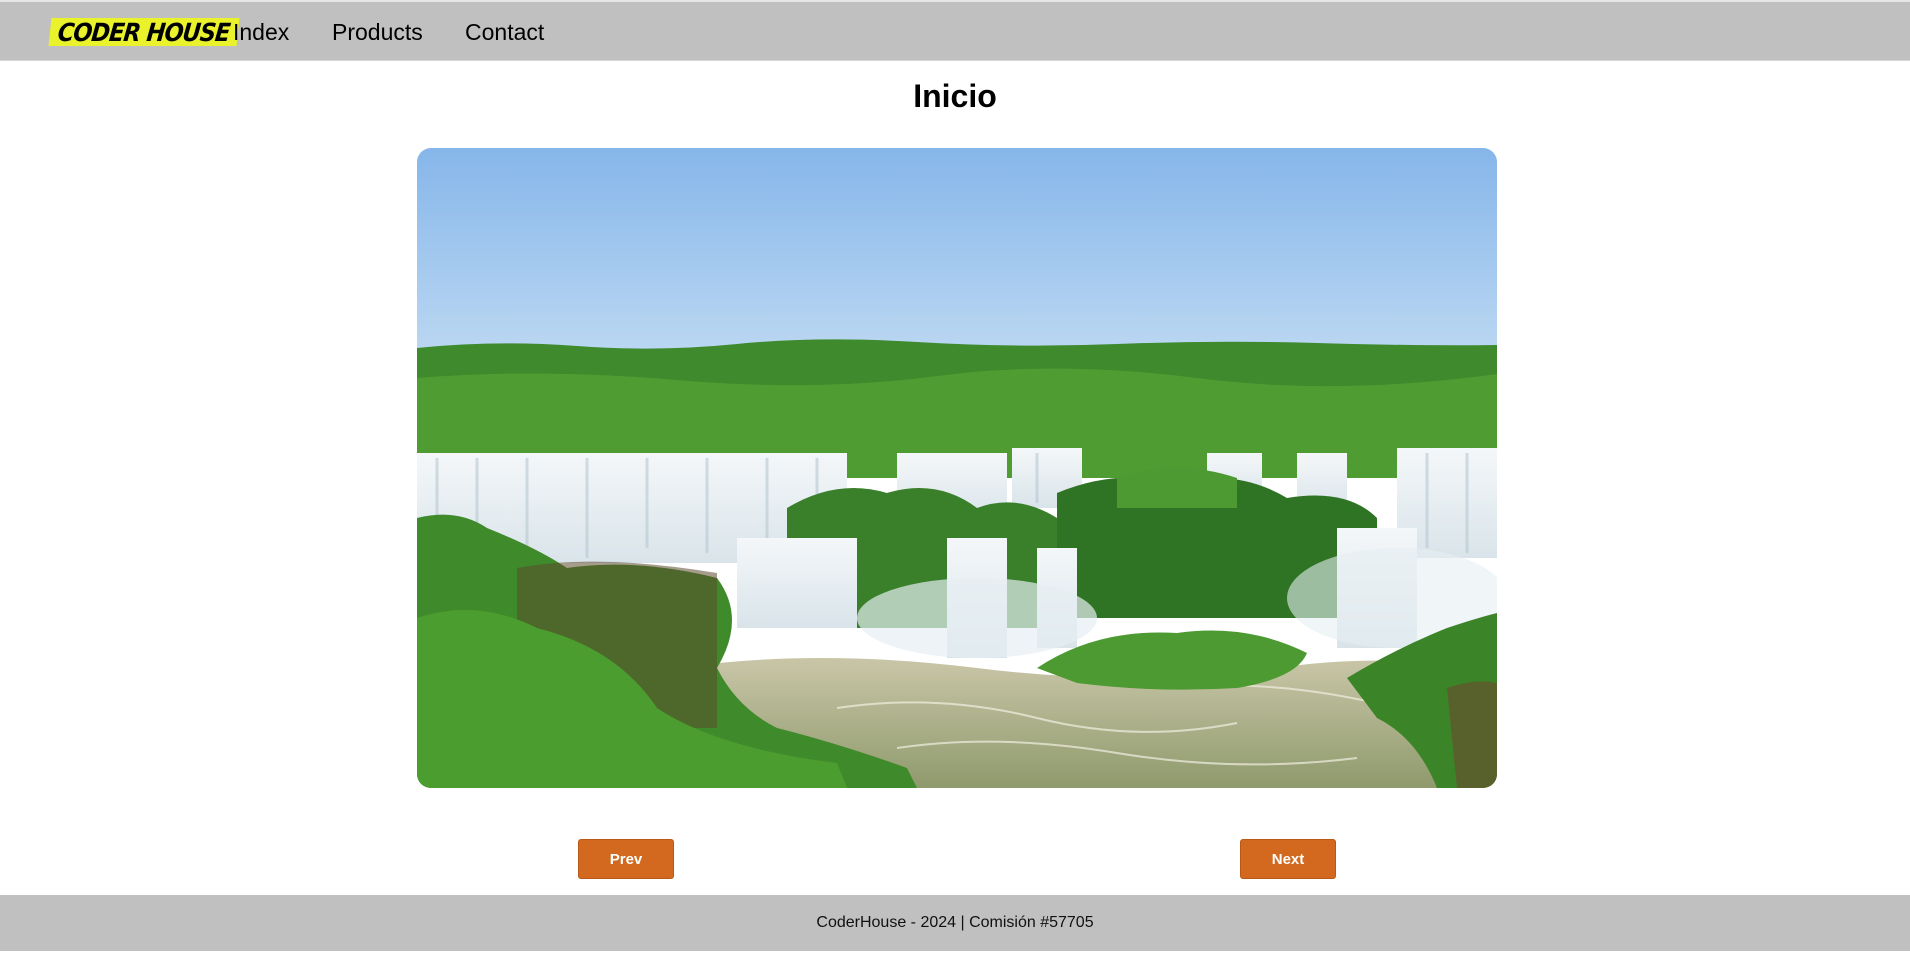 This screenshot has width=1910, height=953. I want to click on footer: CoderHouse - 2024 | Comisión #57705, so click(955, 923).